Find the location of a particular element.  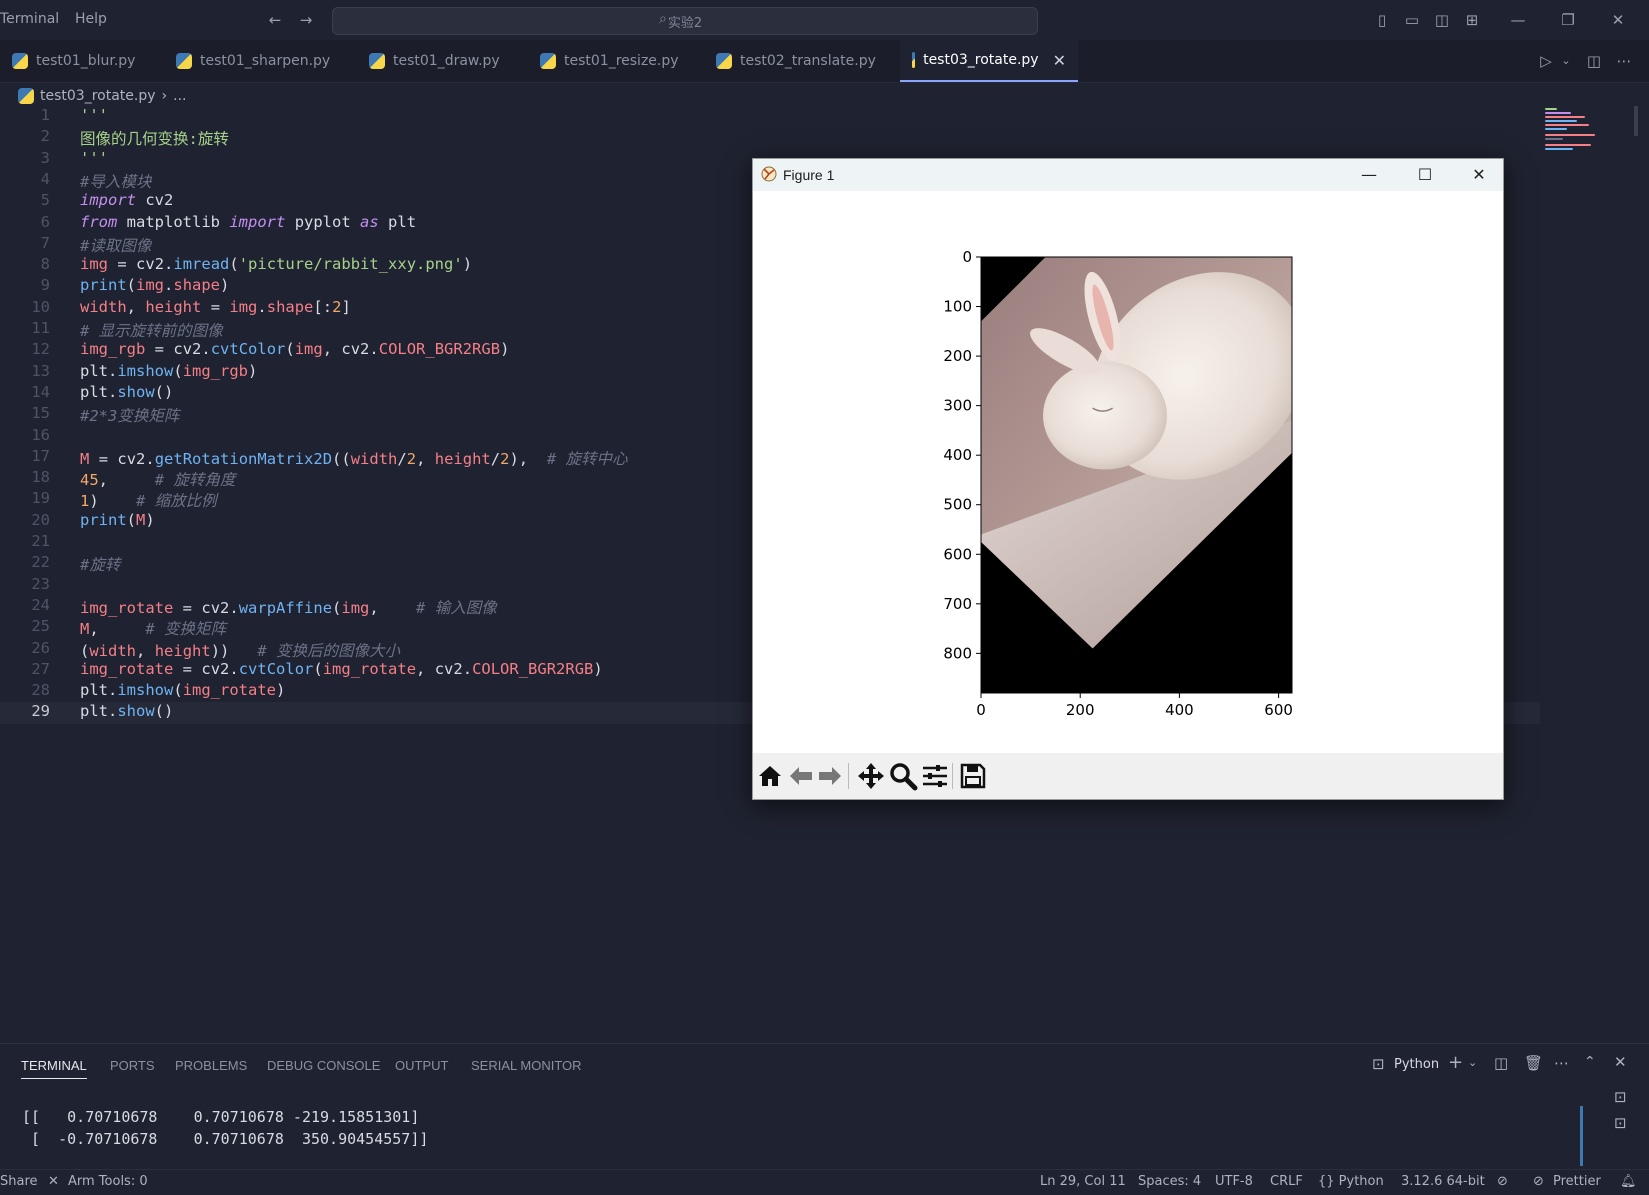

terminal-shell-label: Python is located at coordinates (1416, 1064).